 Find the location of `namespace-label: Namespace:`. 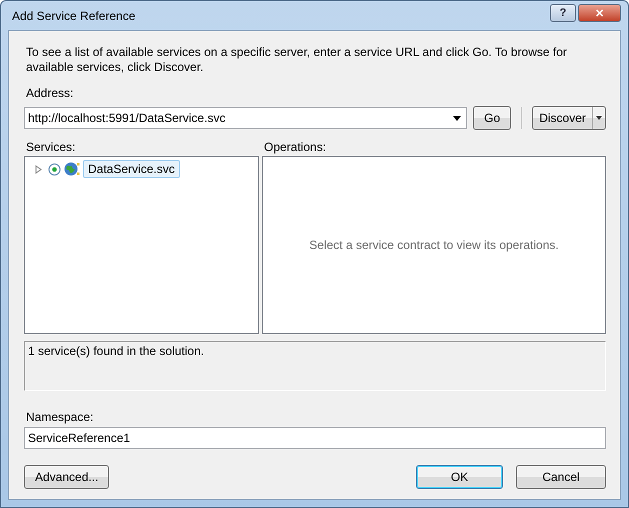

namespace-label: Namespace: is located at coordinates (60, 417).